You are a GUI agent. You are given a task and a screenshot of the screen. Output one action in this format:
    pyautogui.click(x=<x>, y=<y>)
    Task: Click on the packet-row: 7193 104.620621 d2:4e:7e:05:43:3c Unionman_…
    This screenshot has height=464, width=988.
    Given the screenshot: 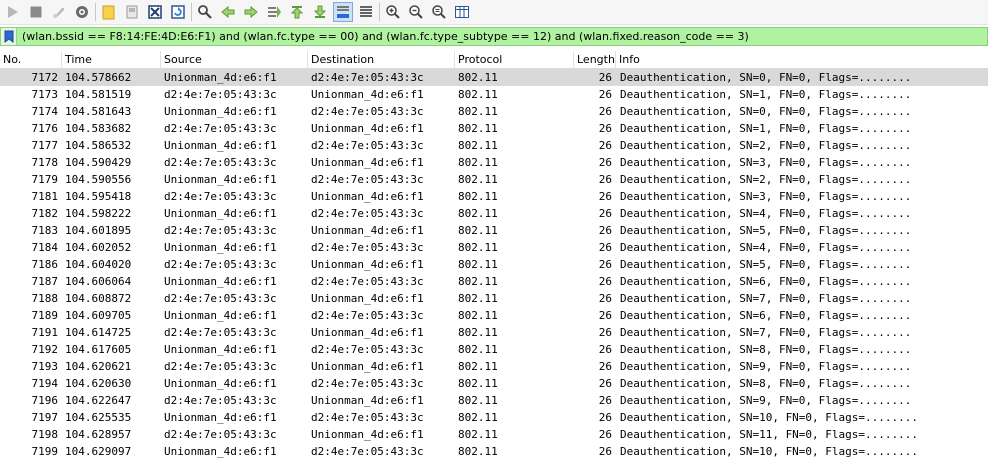 What is the action you would take?
    pyautogui.click(x=494, y=366)
    